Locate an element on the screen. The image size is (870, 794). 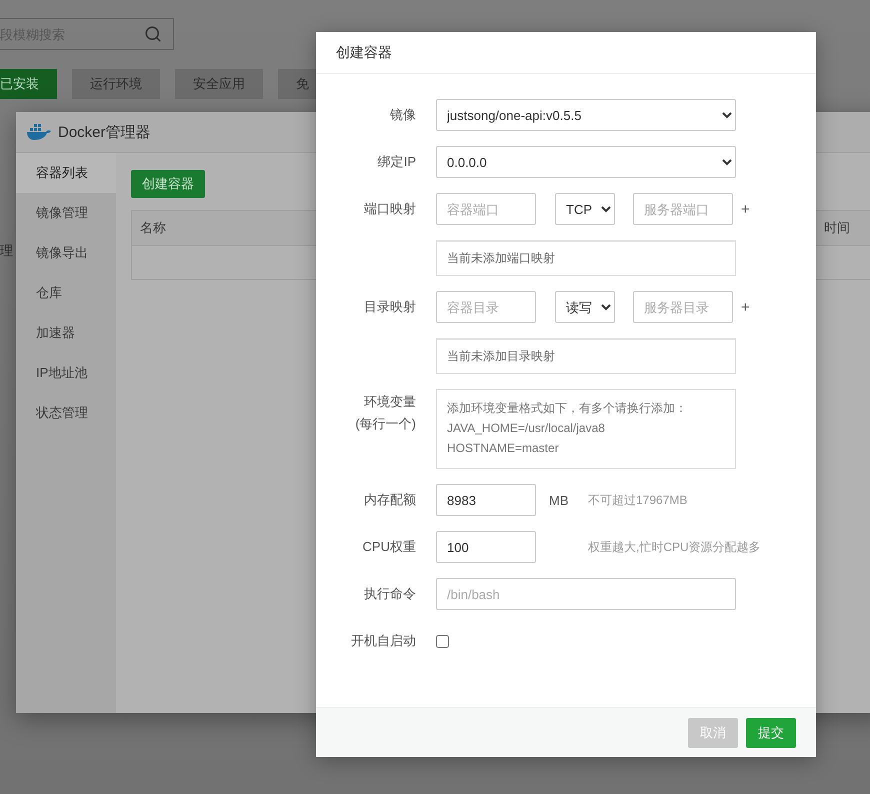
dialog-title: 创建容器 is located at coordinates (566, 53).